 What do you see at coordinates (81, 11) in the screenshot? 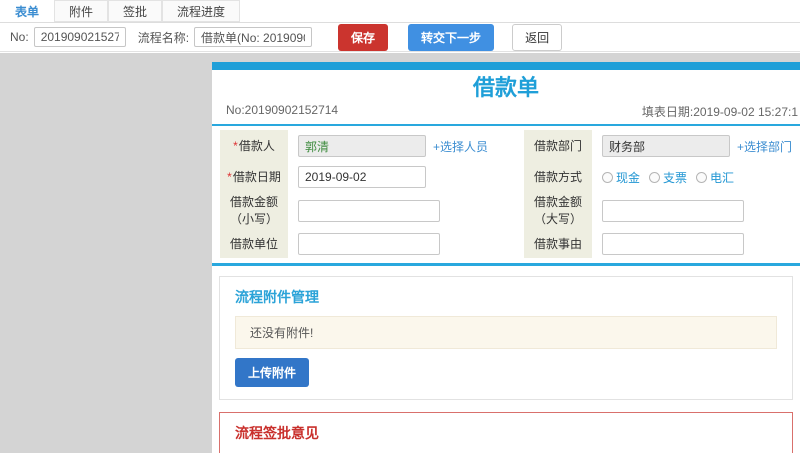
I see `tab-attachments: 附件` at bounding box center [81, 11].